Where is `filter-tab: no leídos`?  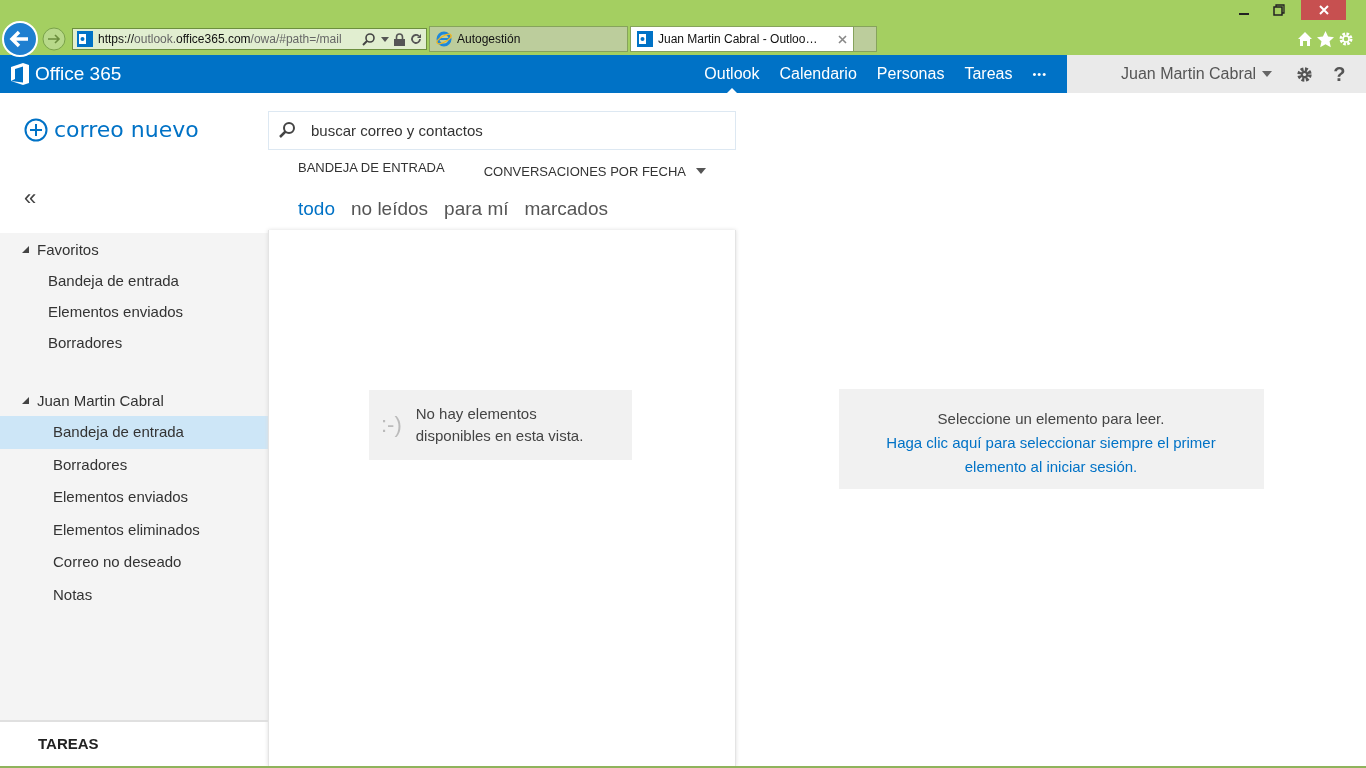 filter-tab: no leídos is located at coordinates (390, 214).